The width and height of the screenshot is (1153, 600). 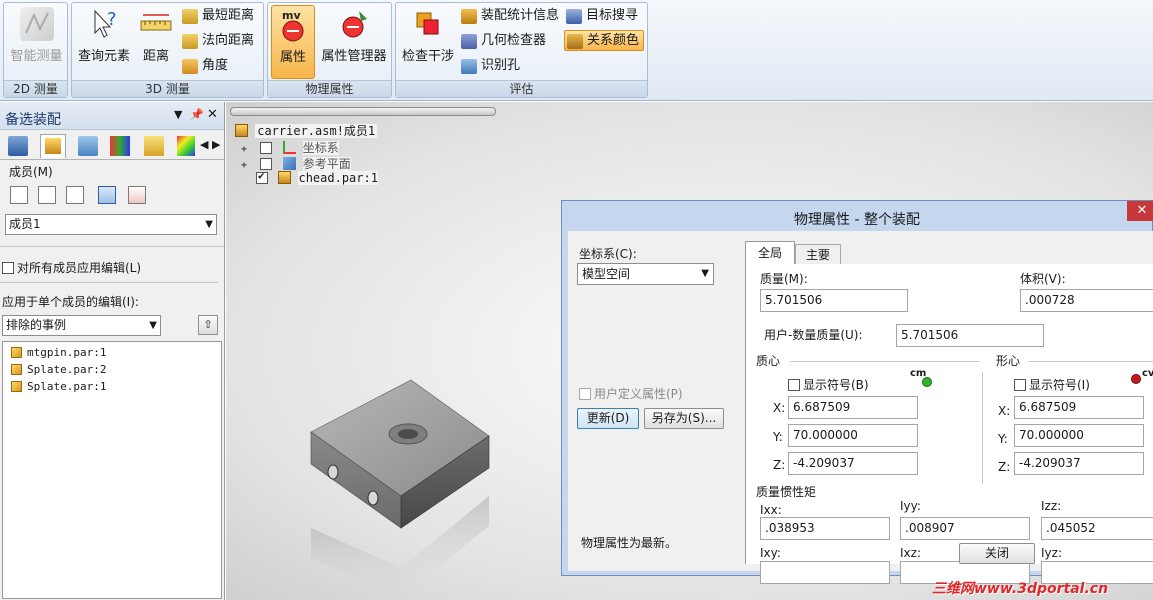 What do you see at coordinates (825, 572) in the screenshot?
I see `ixy-field` at bounding box center [825, 572].